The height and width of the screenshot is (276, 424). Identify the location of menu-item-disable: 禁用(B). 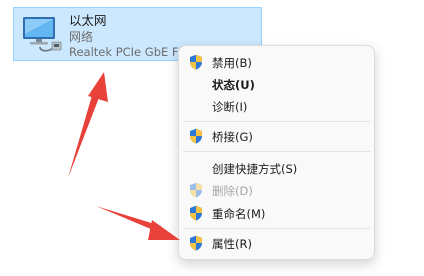
(276, 62).